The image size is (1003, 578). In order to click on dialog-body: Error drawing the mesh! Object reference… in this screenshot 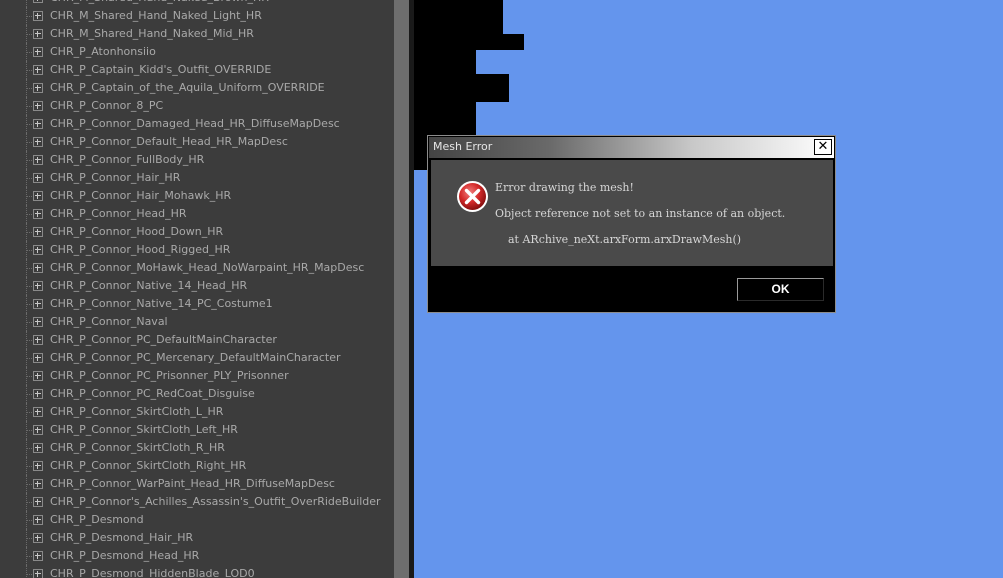, I will do `click(632, 213)`.